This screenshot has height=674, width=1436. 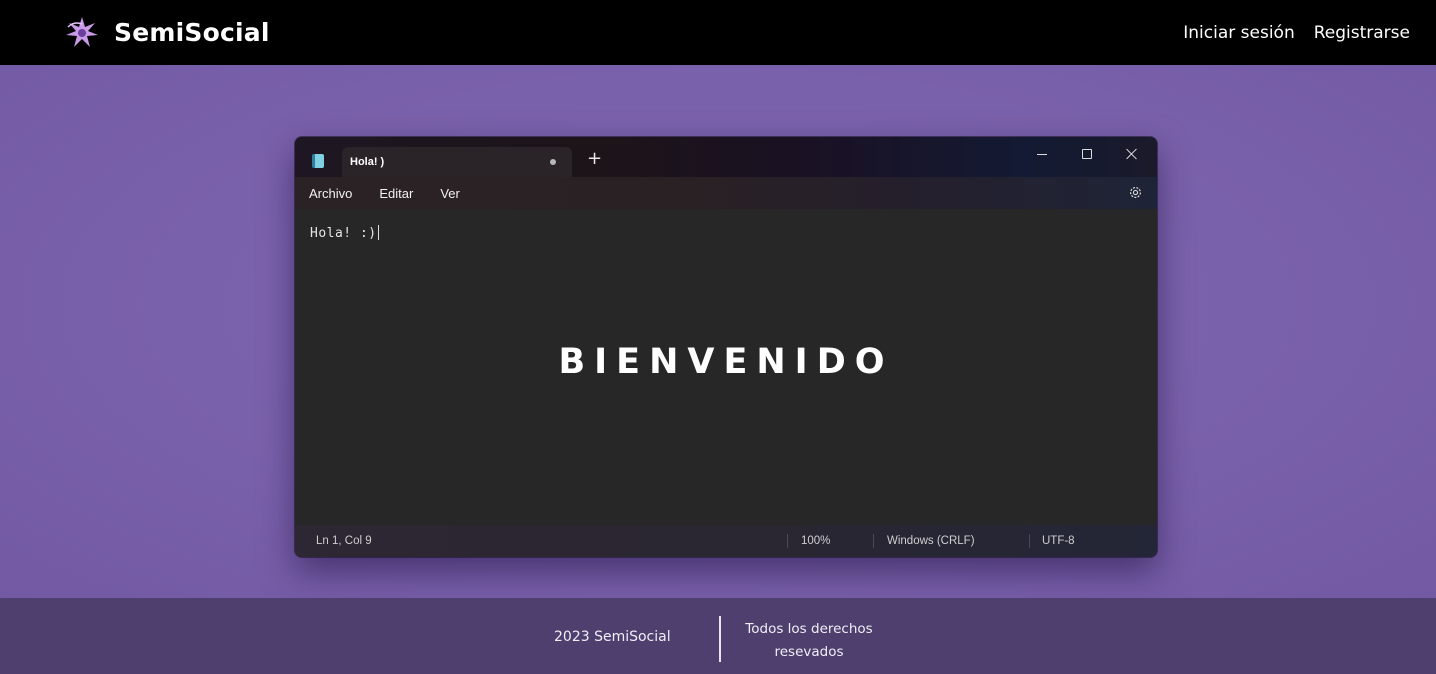 I want to click on status-bar: Ln 1, Col 9 100% Windows (CRLF) UTF-8, so click(x=726, y=541).